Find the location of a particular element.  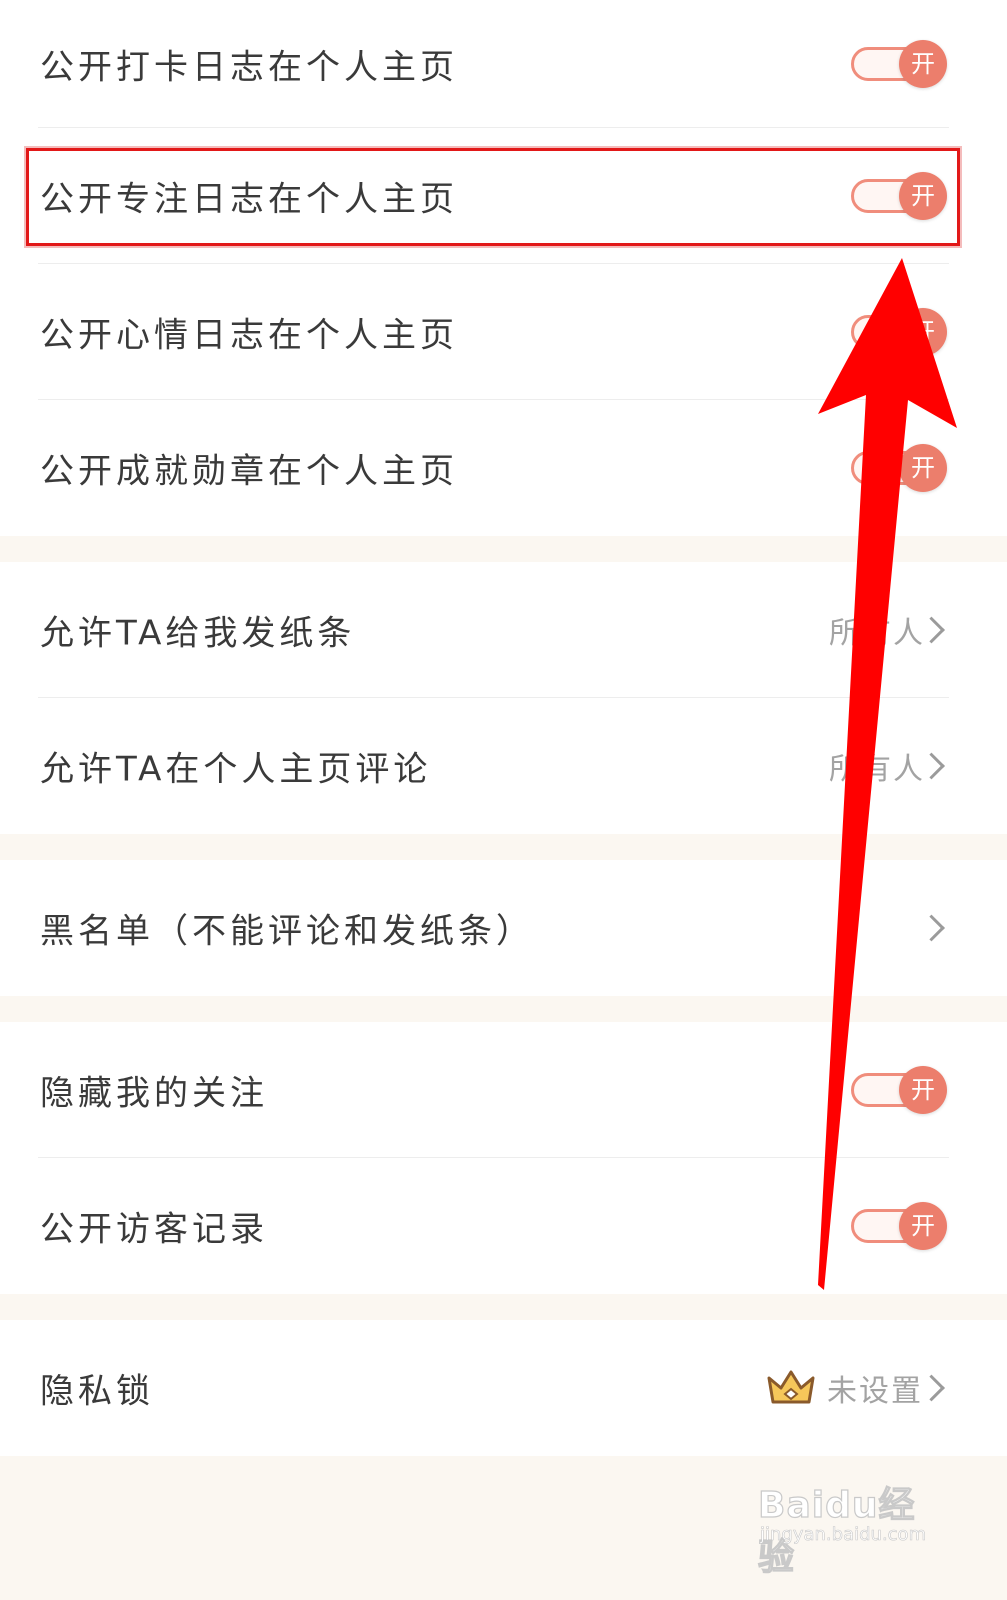

row-label: 允许TA给我发纸条 is located at coordinates (198, 633).